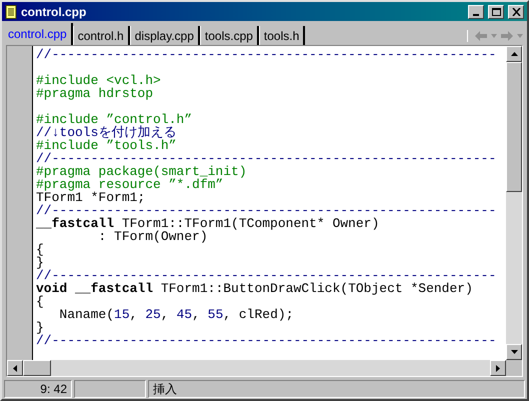 The height and width of the screenshot is (401, 529). I want to click on document-icon, so click(11, 11).